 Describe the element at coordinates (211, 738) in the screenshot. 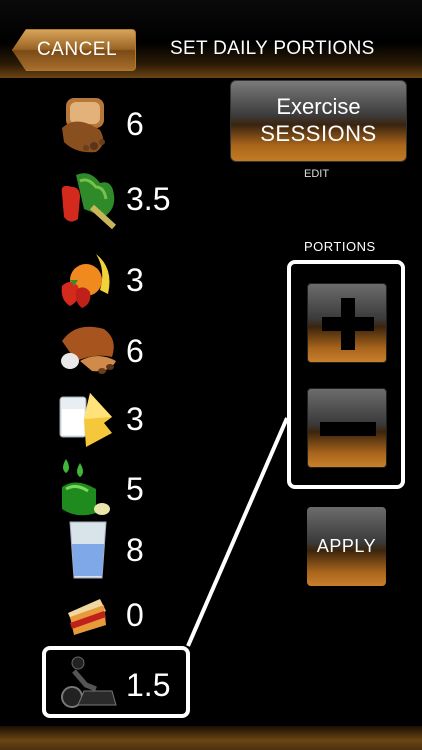

I see `bottom-bar` at that location.